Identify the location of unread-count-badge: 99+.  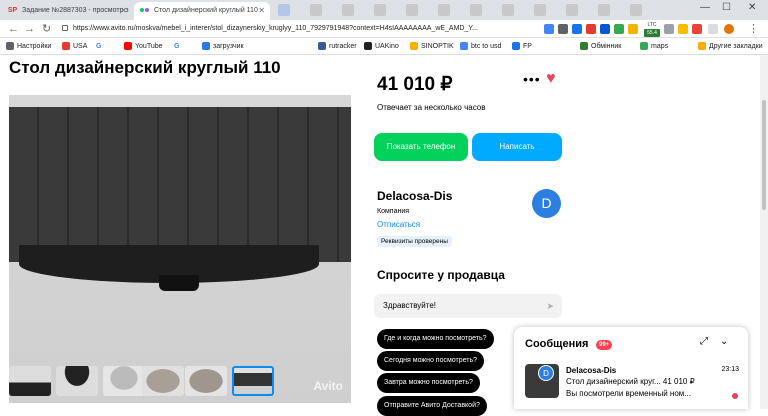
(604, 345).